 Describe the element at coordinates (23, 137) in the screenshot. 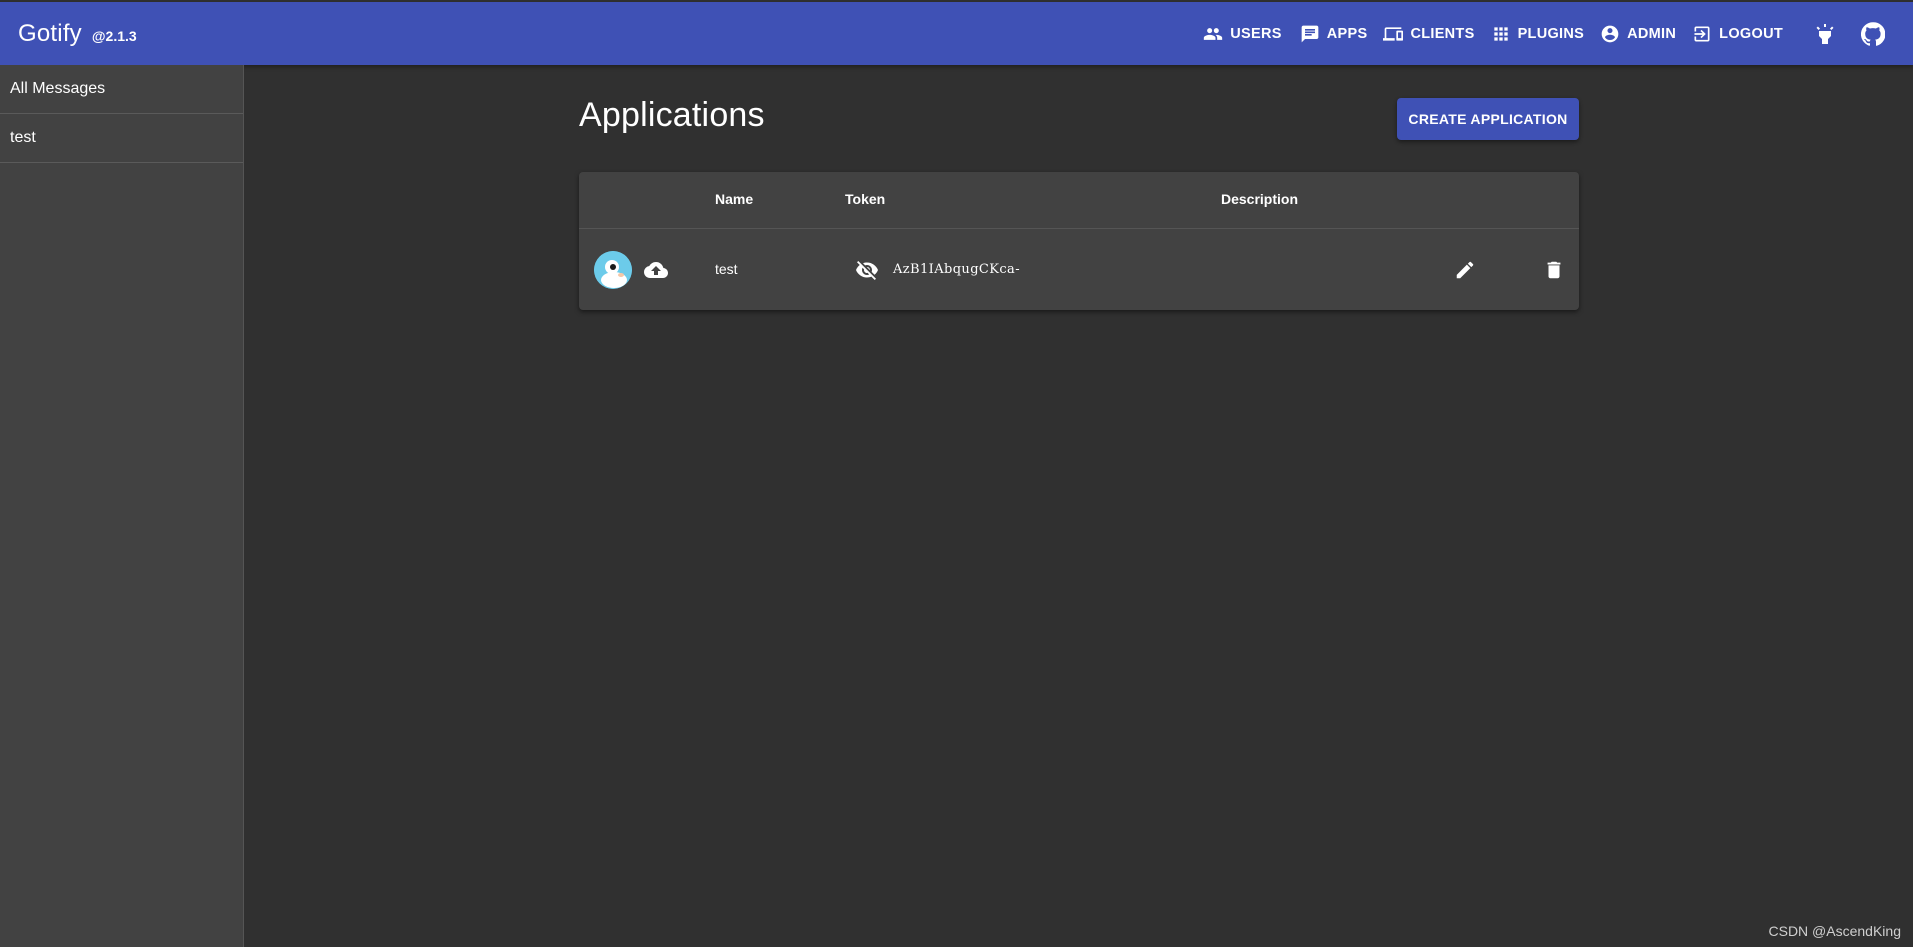

I see `sidebar-item-label: test` at that location.